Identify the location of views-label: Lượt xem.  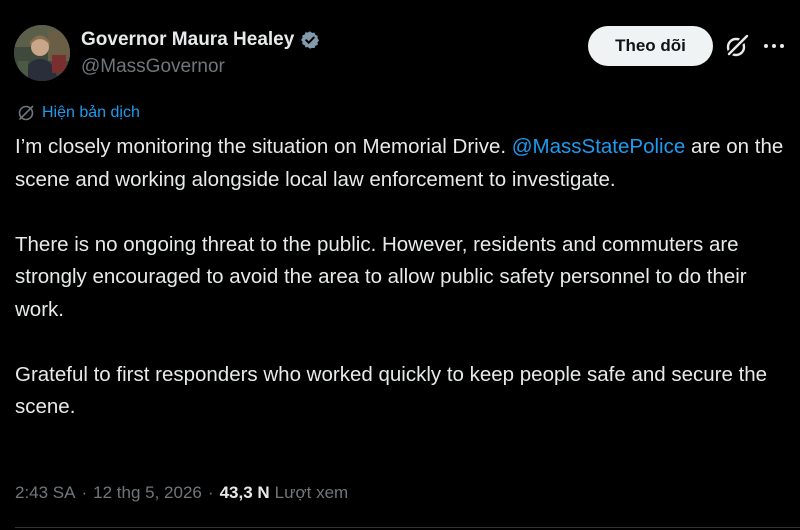
(311, 492).